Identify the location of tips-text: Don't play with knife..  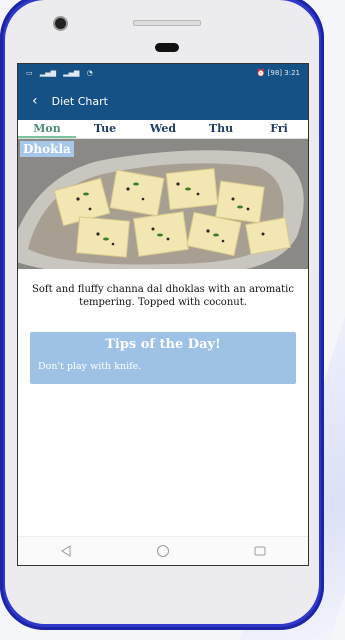
(90, 366).